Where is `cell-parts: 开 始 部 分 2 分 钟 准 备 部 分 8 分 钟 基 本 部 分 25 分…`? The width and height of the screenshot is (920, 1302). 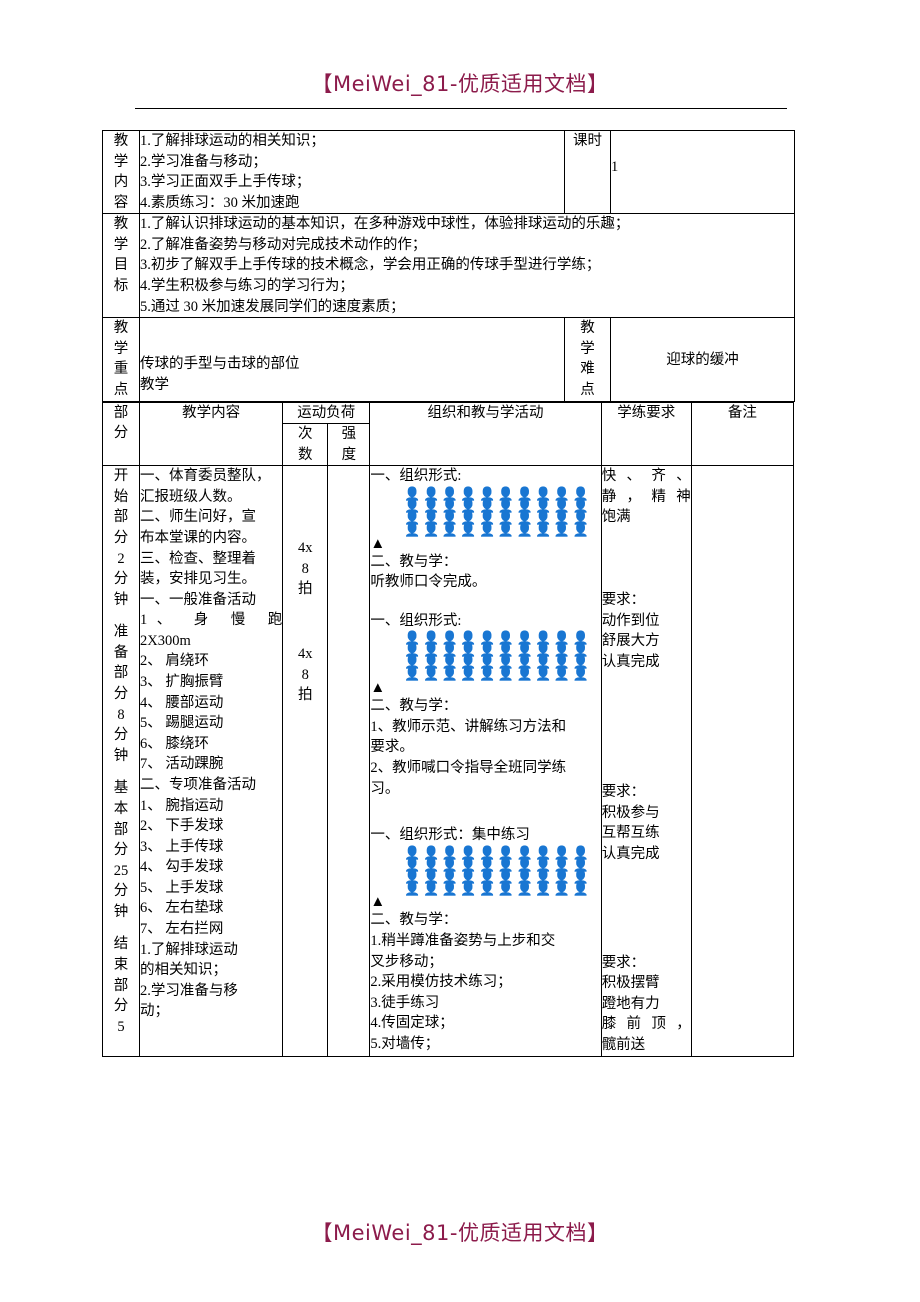 cell-parts: 开 始 部 分 2 分 钟 准 备 部 分 8 分 钟 基 本 部 分 25 分… is located at coordinates (121, 761).